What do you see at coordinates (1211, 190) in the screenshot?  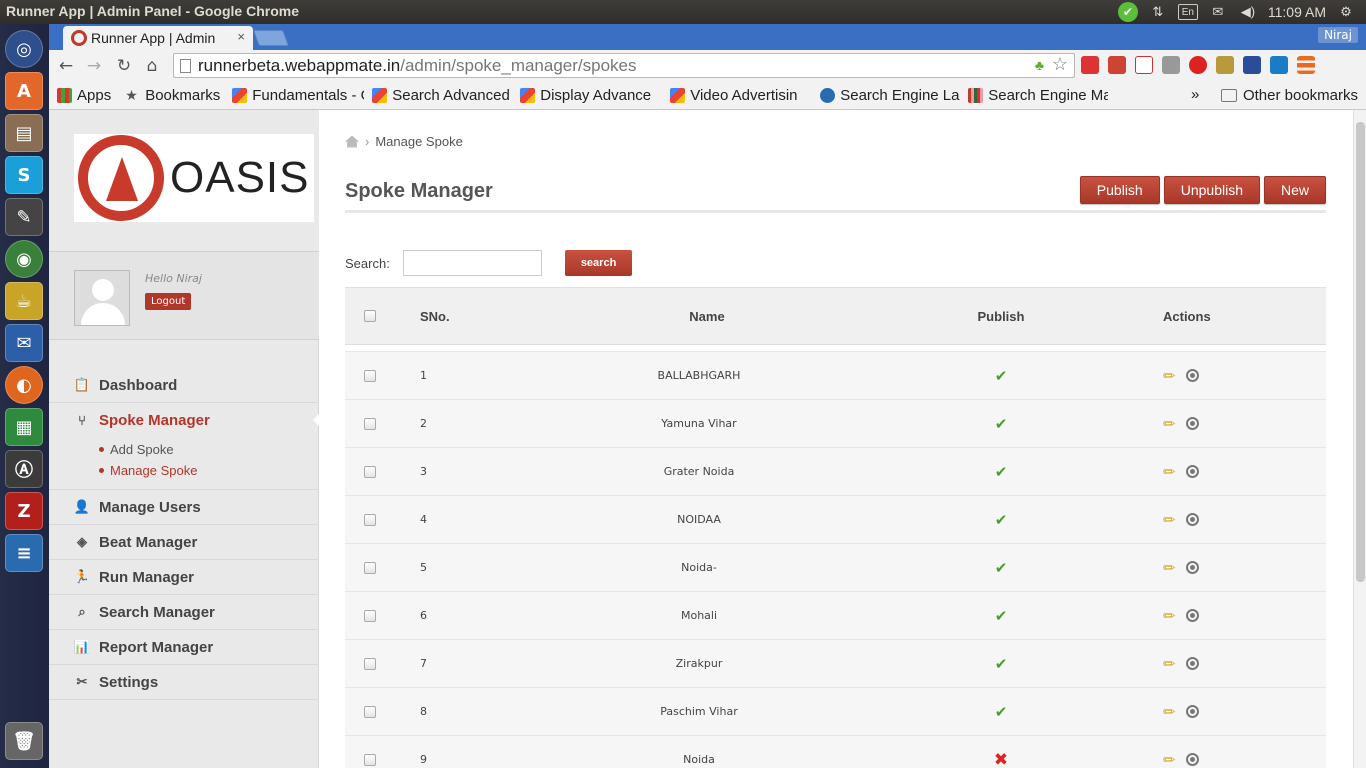 I see `unpublish-button: Unpublish` at bounding box center [1211, 190].